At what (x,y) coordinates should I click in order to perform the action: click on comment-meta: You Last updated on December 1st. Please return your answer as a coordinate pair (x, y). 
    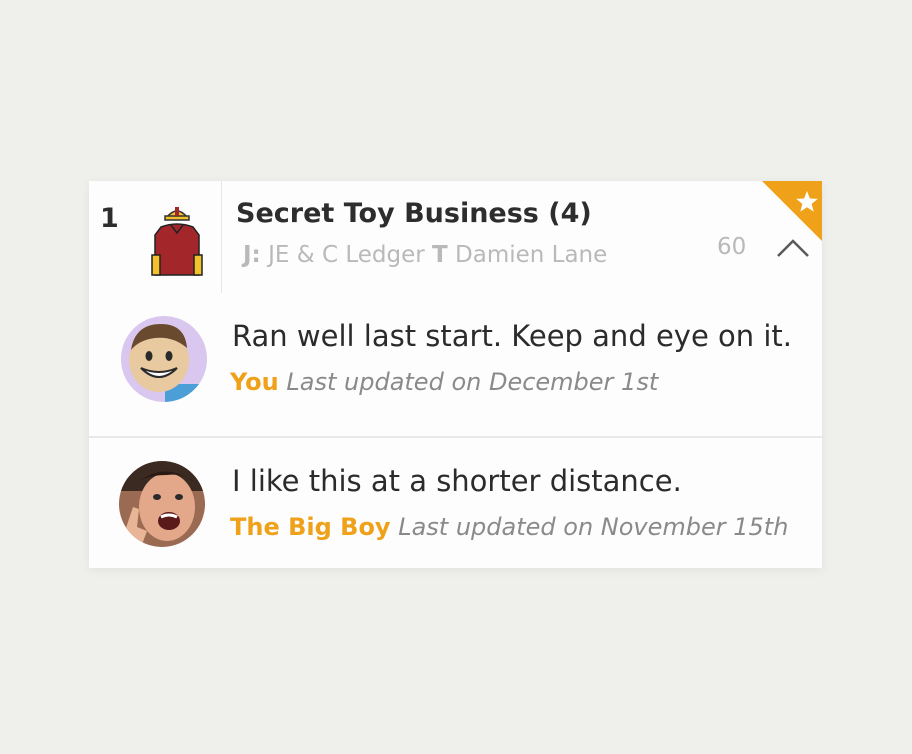
    Looking at the image, I should click on (444, 382).